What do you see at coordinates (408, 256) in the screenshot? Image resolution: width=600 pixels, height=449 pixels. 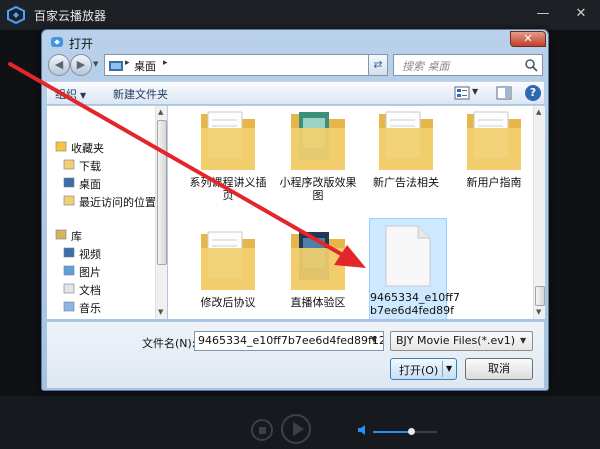 I see `document-file-icon` at bounding box center [408, 256].